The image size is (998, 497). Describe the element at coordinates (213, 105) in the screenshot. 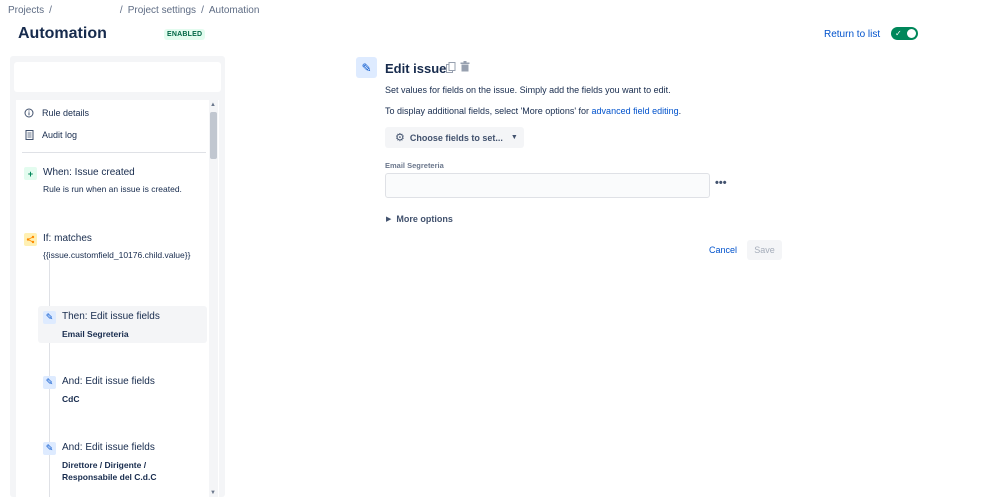

I see `scroll-up-icon: ▲` at that location.